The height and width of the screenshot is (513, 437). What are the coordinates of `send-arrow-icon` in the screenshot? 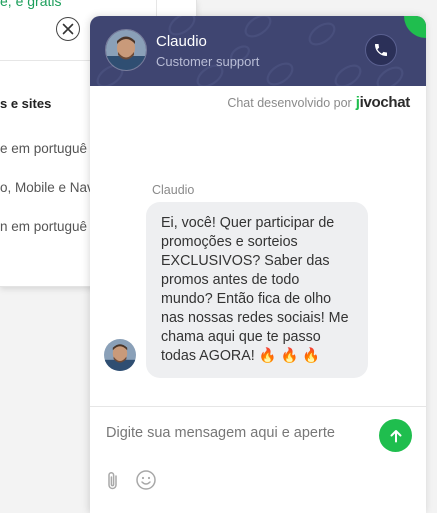 It's located at (395, 435).